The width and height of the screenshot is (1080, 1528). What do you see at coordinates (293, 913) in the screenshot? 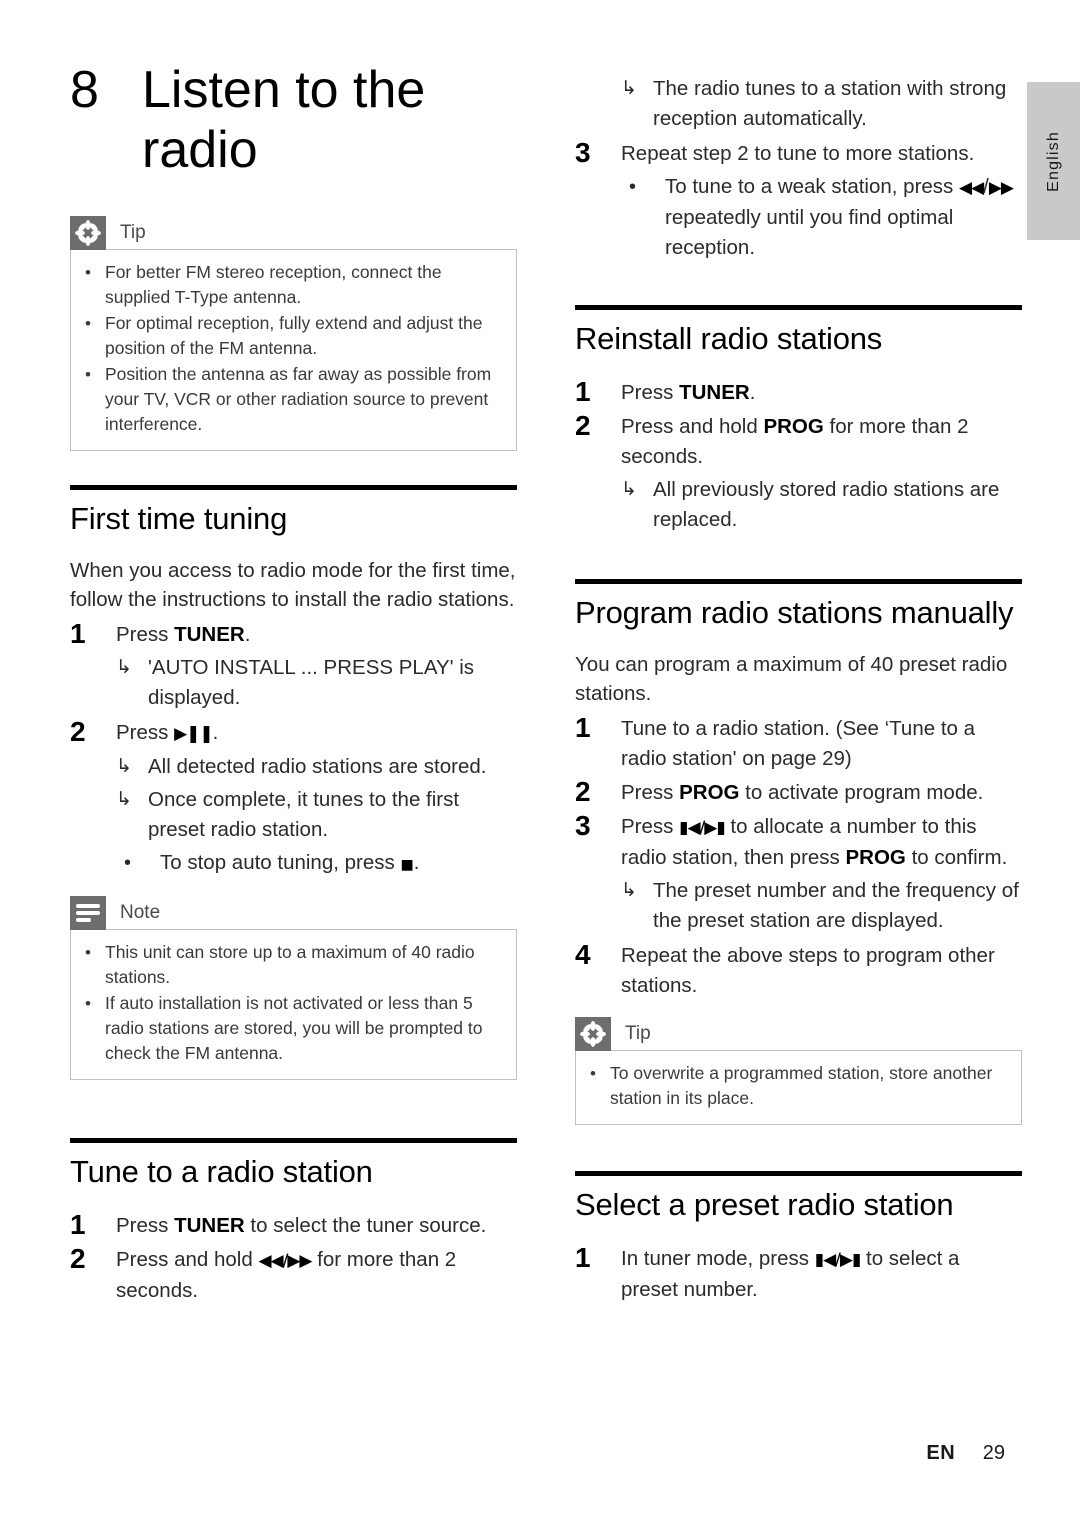
I see `note-callout-header: Note` at bounding box center [293, 913].